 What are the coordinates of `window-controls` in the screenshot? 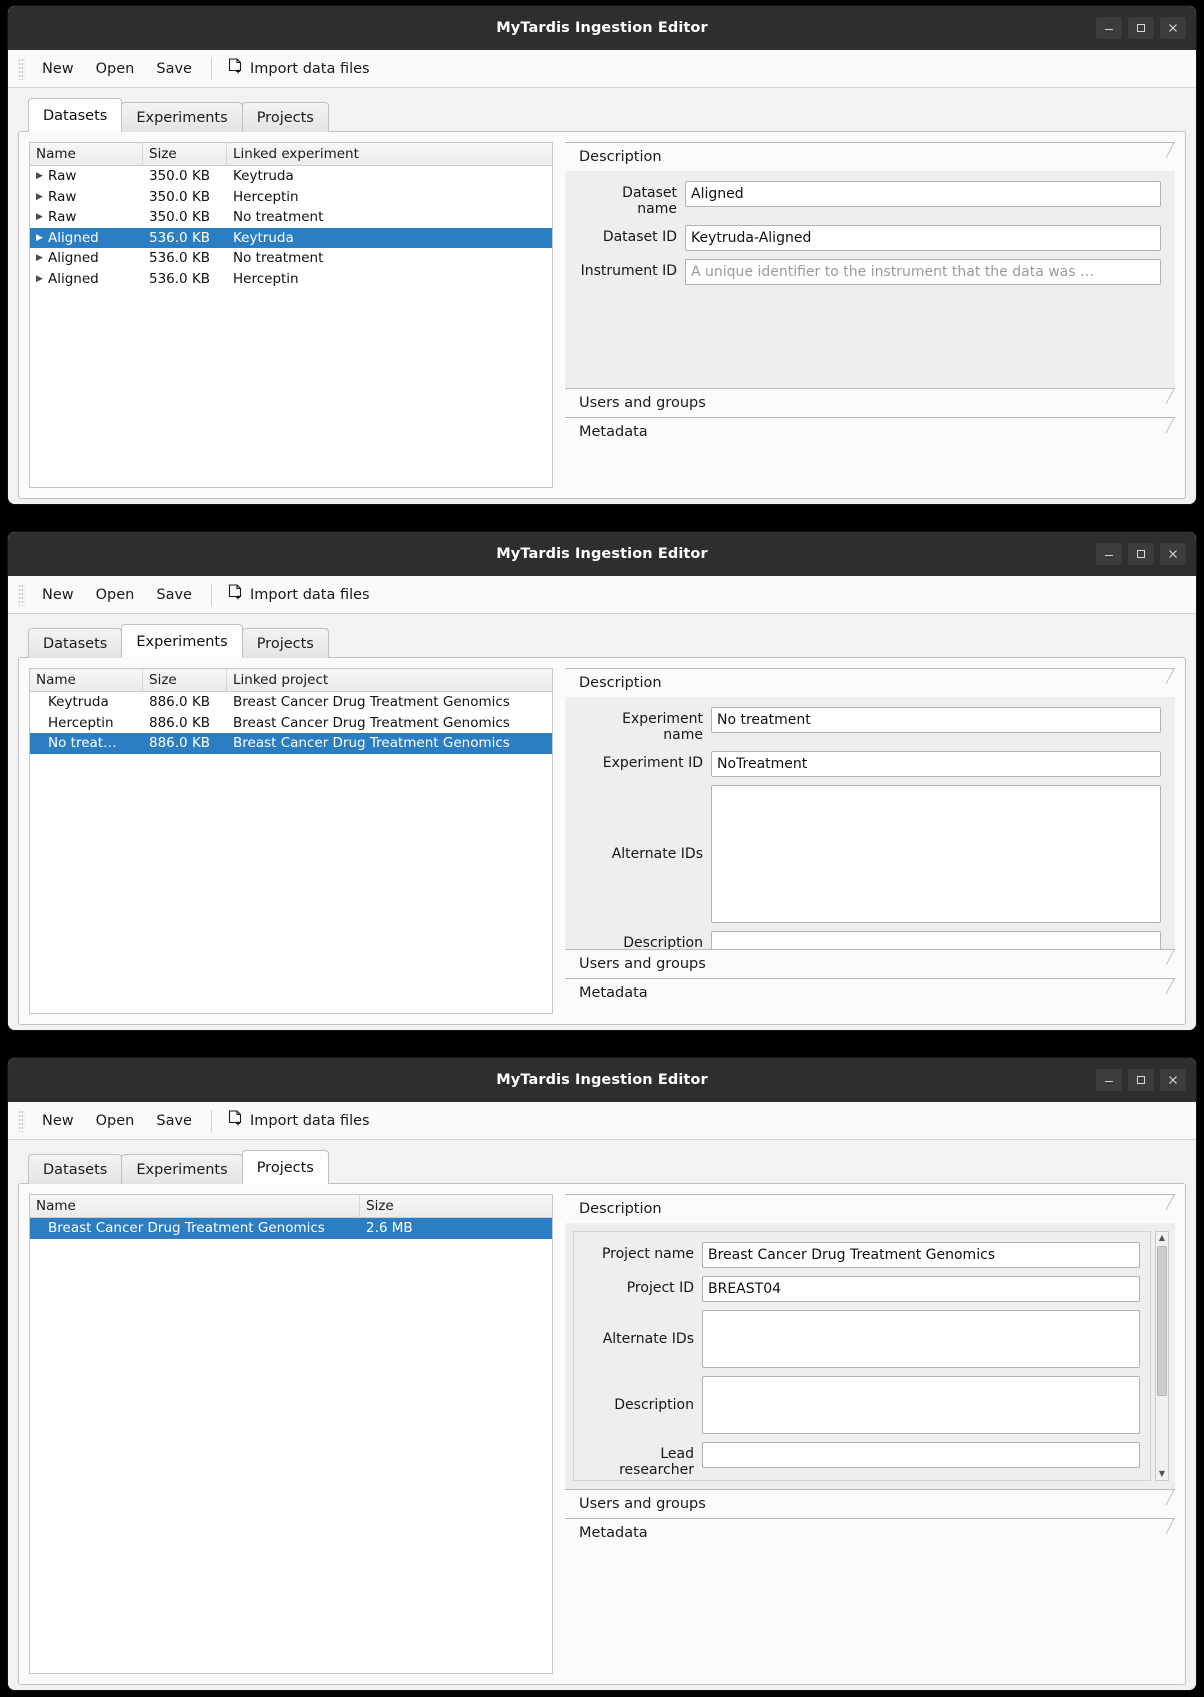 It's located at (1141, 1080).